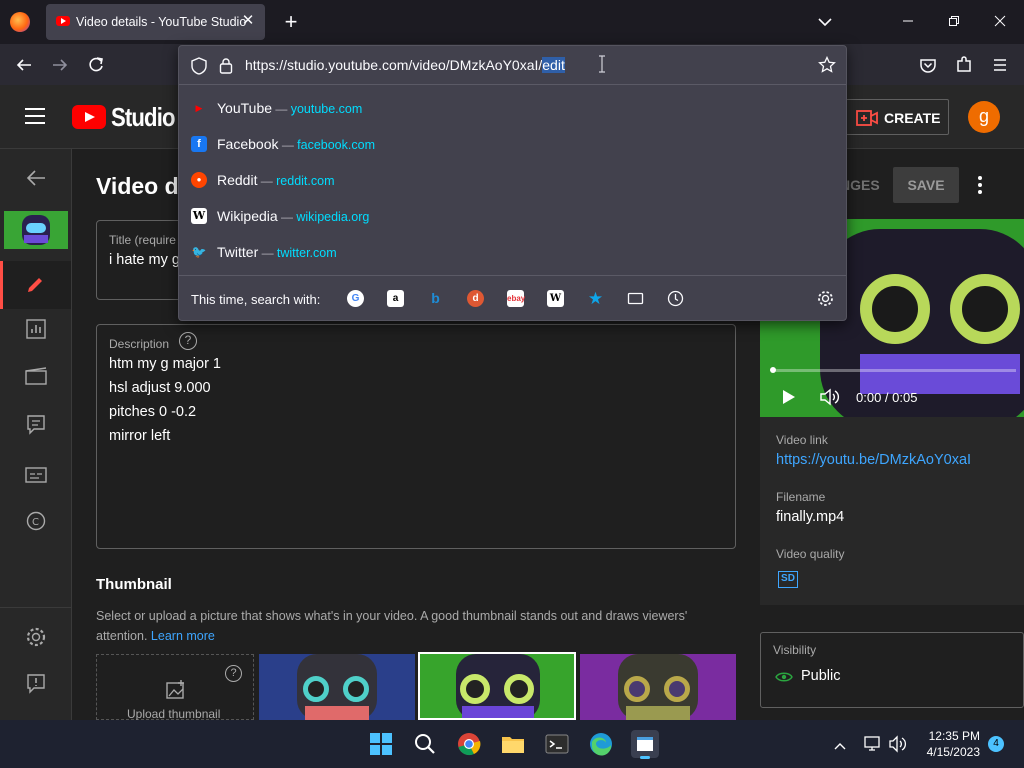  I want to click on learn-more-link: Learn more, so click(183, 636).